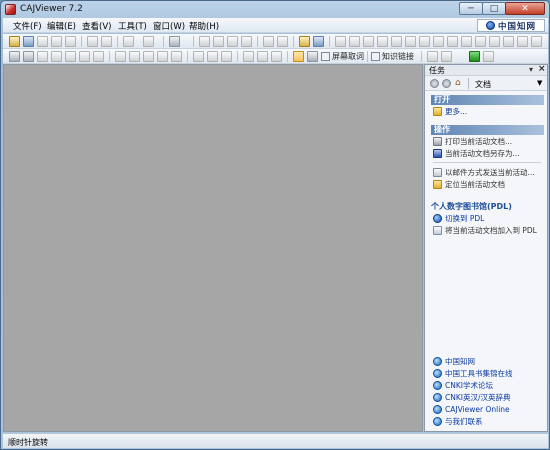 The image size is (550, 450). I want to click on close-button: ✕, so click(525, 8).